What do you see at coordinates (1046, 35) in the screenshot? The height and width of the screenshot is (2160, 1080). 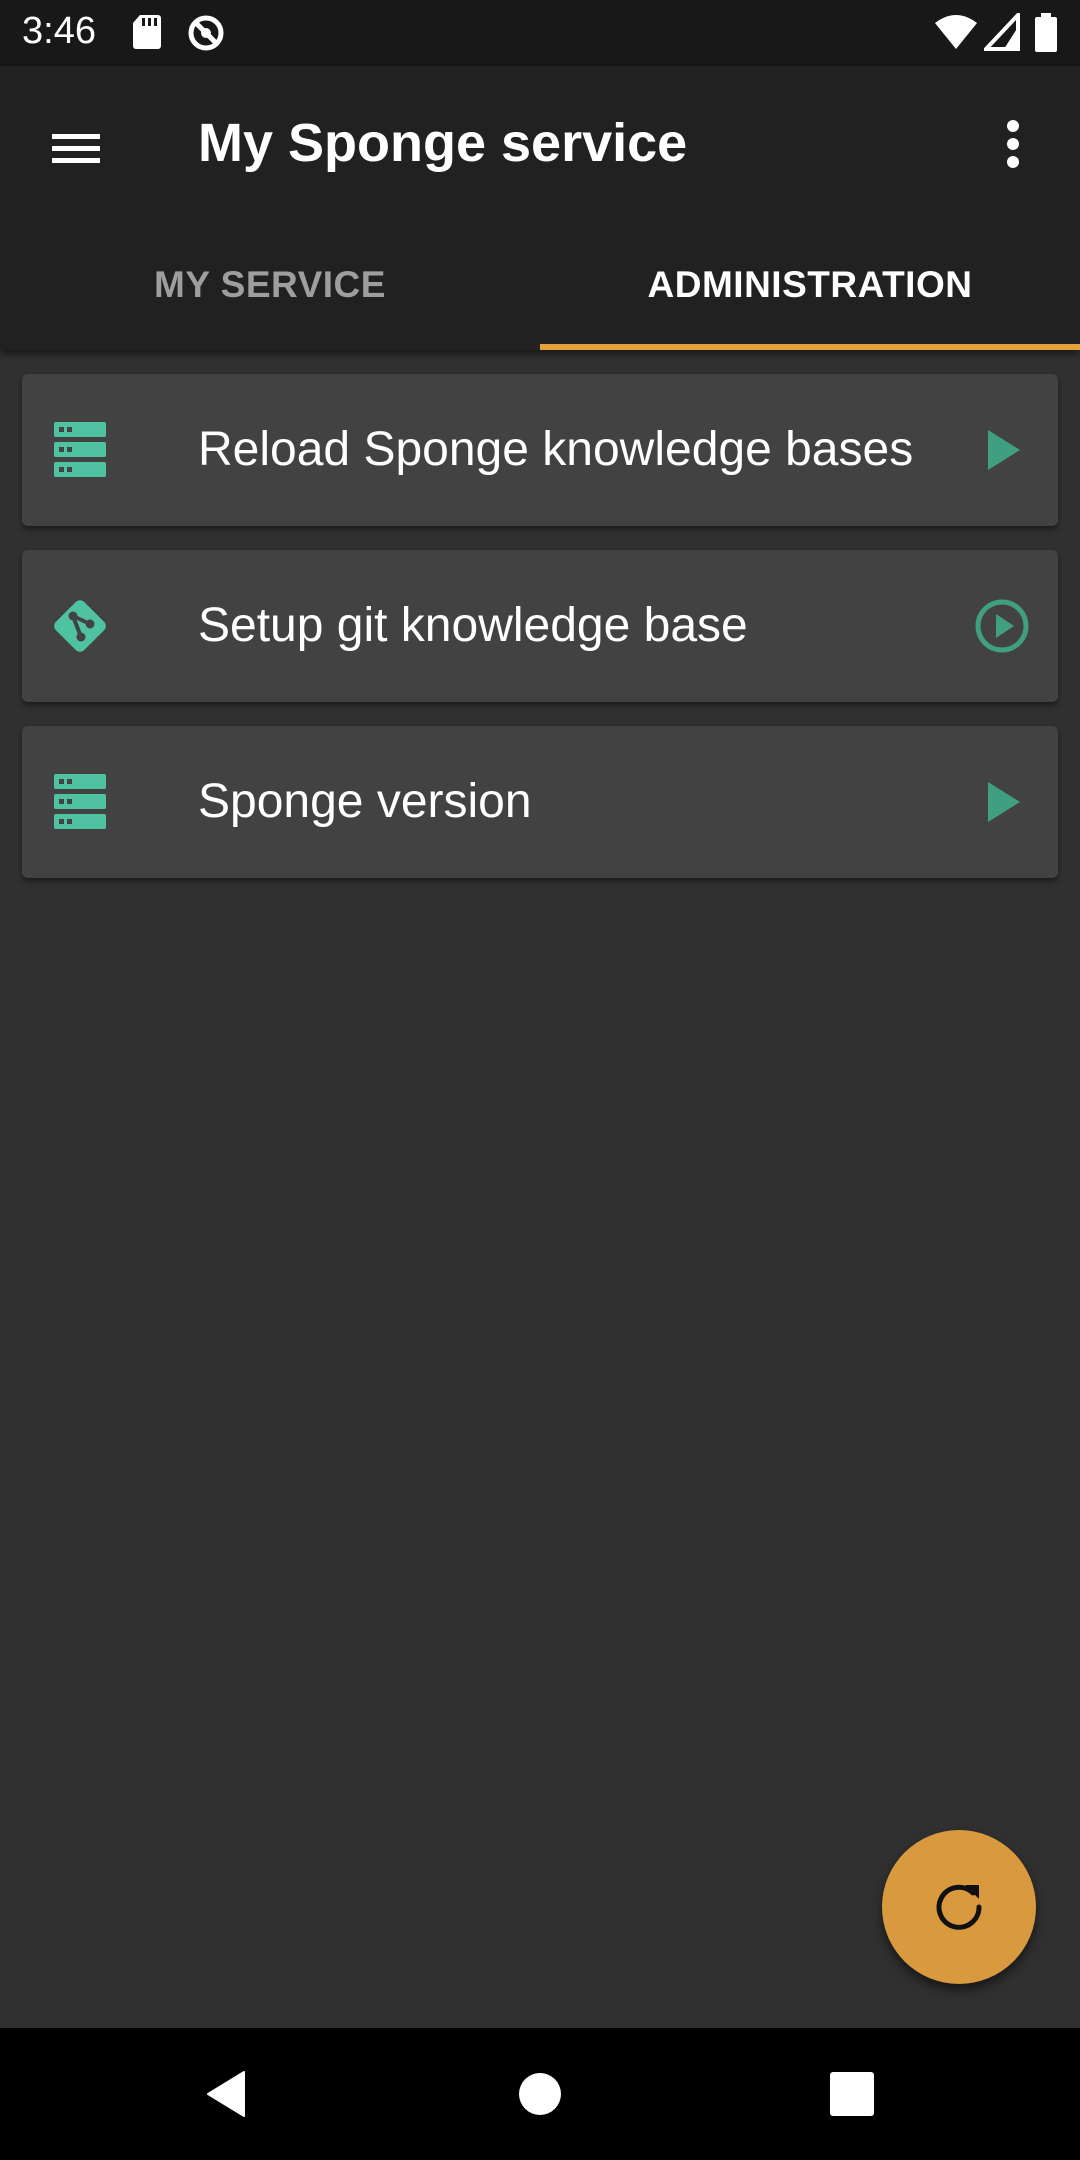 I see `battery-icon` at bounding box center [1046, 35].